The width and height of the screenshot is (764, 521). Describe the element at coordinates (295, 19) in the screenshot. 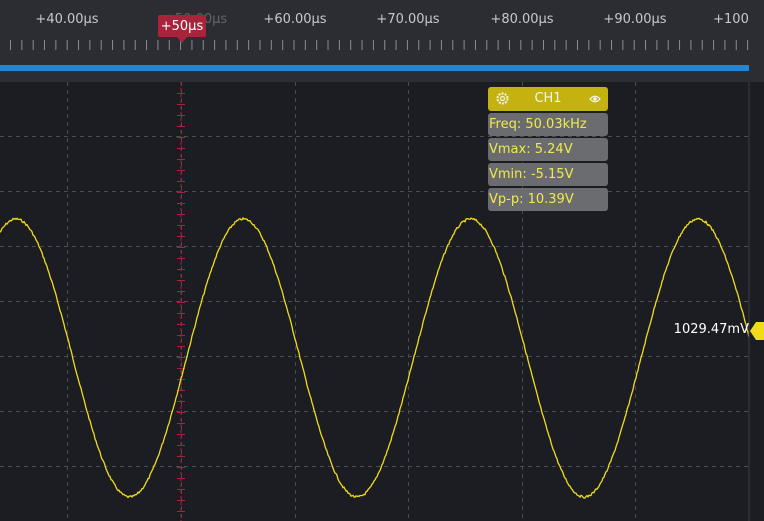

I see `time-tick-label: +60.00µs` at that location.